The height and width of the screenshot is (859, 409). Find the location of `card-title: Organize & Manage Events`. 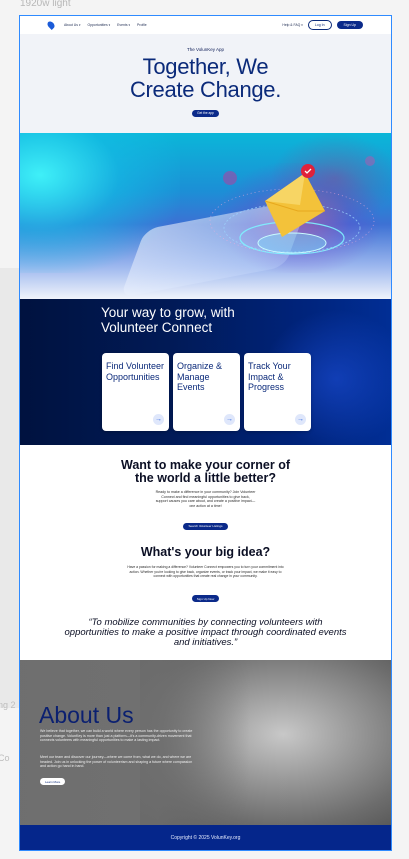

card-title: Organize & Manage Events is located at coordinates (200, 376).